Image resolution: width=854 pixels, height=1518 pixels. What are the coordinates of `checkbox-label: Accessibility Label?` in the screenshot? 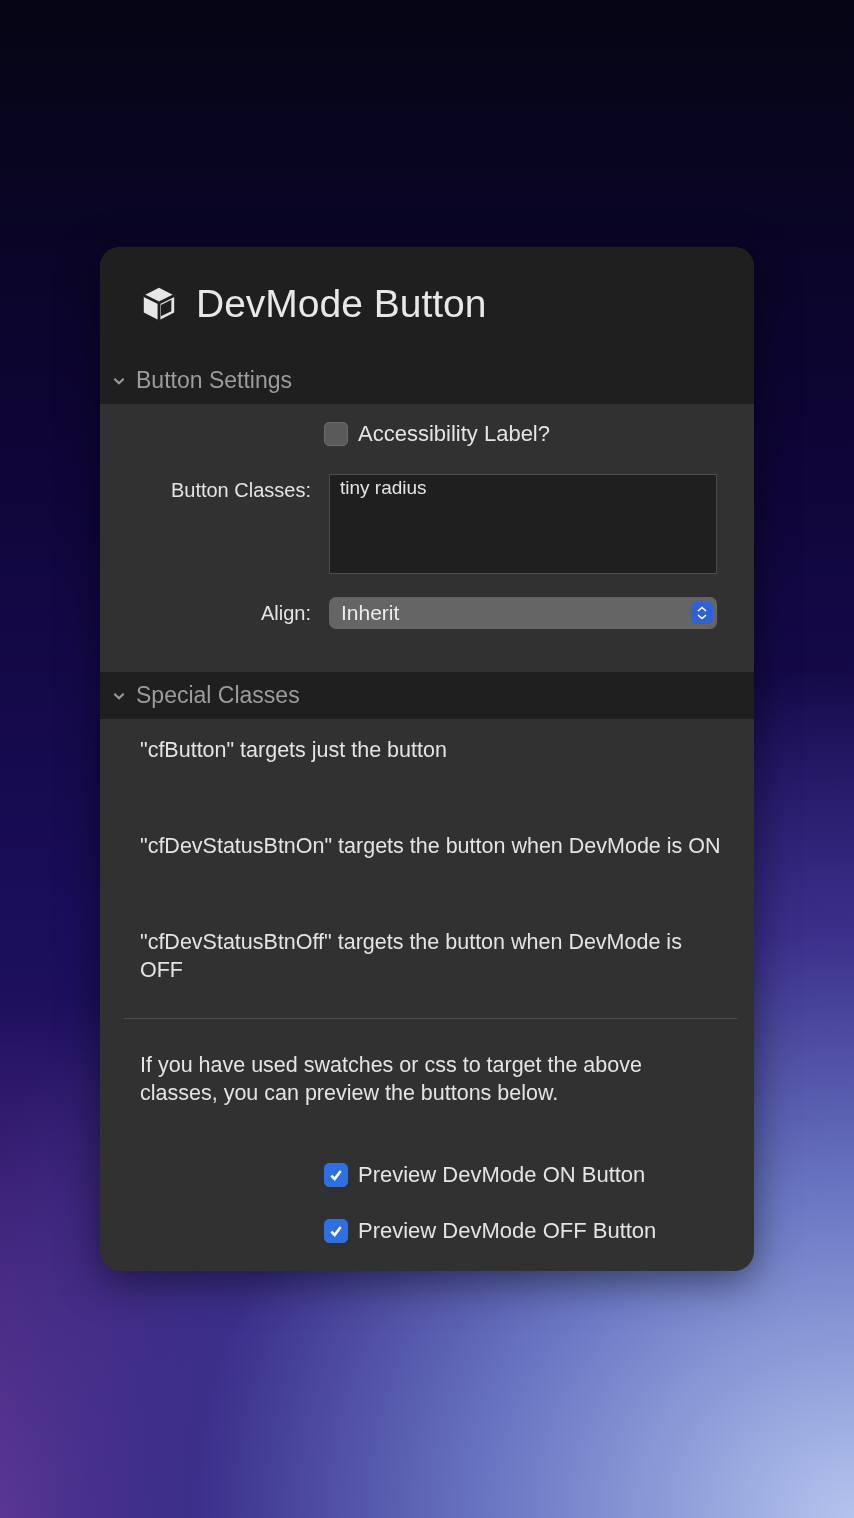 It's located at (454, 434).